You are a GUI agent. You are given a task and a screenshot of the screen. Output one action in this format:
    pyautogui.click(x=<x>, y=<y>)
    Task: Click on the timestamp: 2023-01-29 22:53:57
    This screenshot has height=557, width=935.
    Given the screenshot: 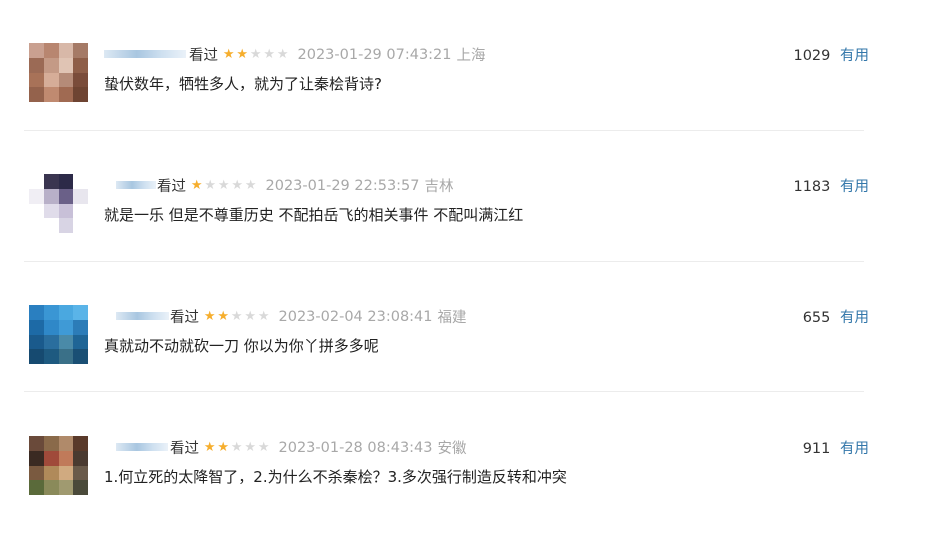 What is the action you would take?
    pyautogui.click(x=342, y=185)
    